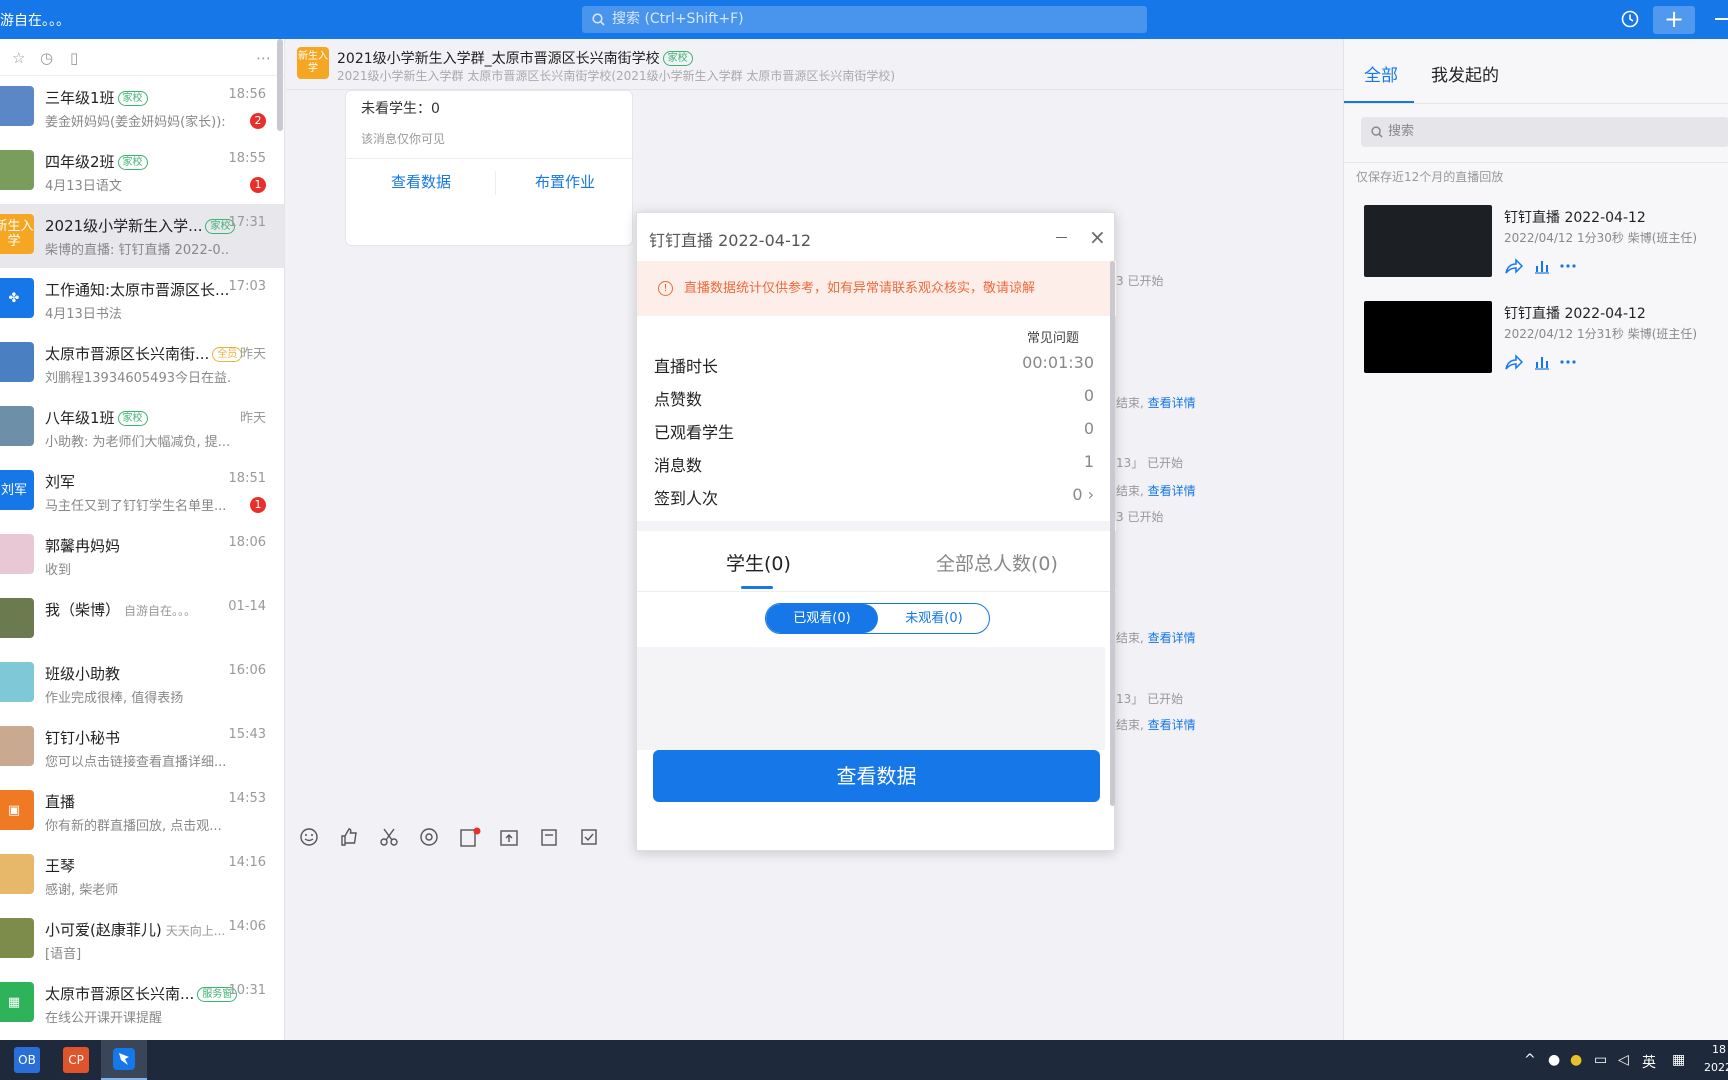 This screenshot has height=1080, width=1728. Describe the element at coordinates (1544, 132) in the screenshot. I see `replay-search-input: 搜索` at that location.